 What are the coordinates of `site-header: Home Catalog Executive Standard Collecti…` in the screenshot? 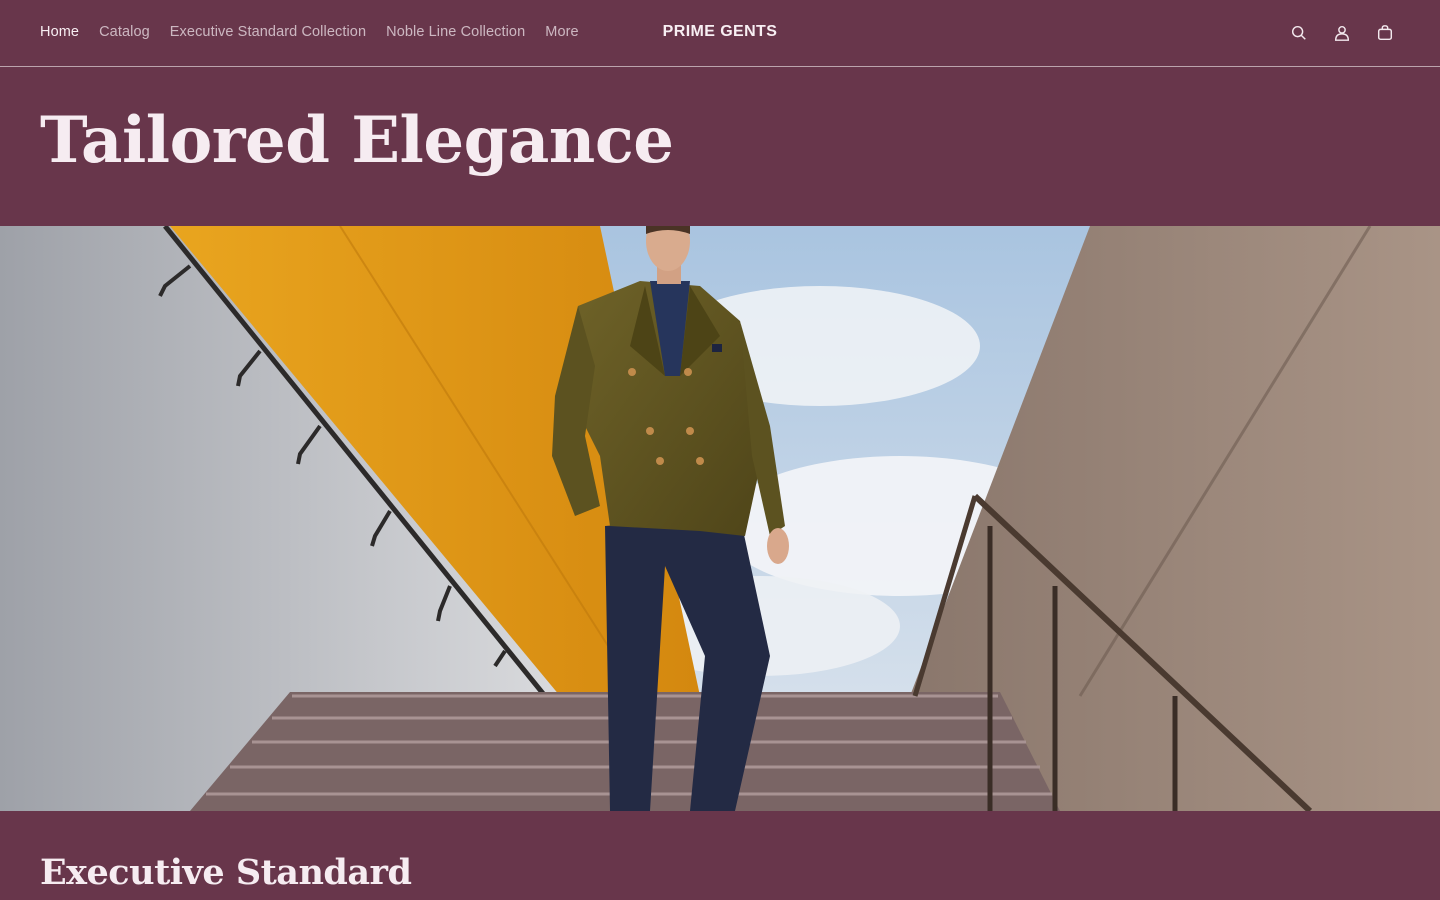 It's located at (720, 33).